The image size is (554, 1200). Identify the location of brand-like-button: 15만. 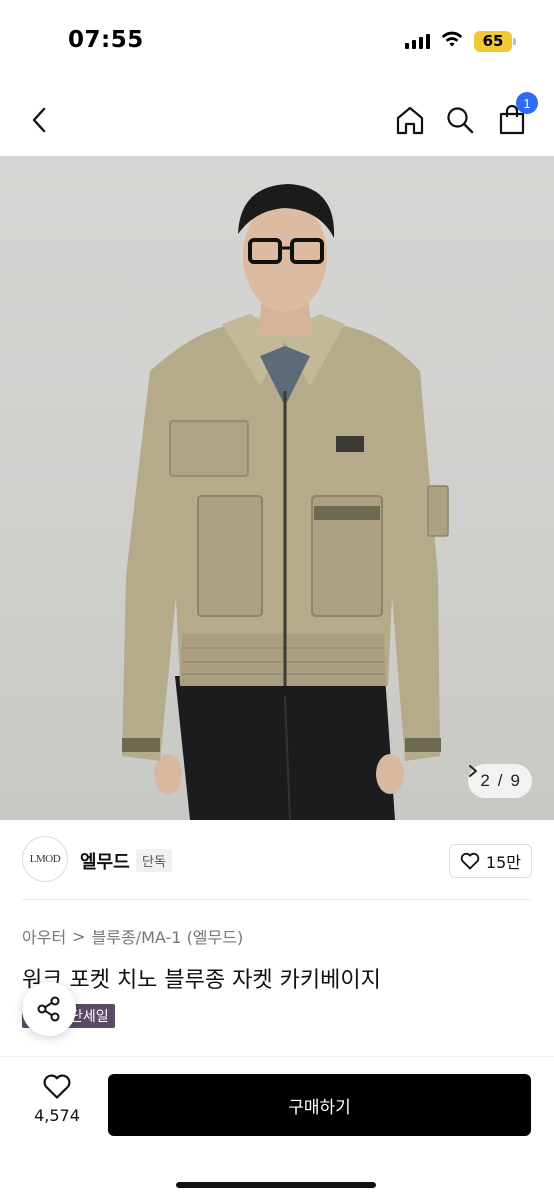
(490, 861).